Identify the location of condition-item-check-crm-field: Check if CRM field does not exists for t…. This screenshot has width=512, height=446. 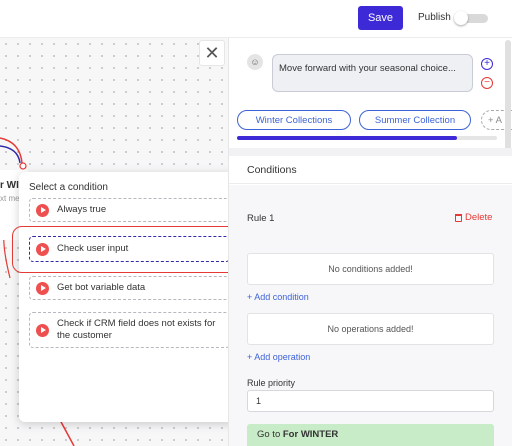
(129, 330).